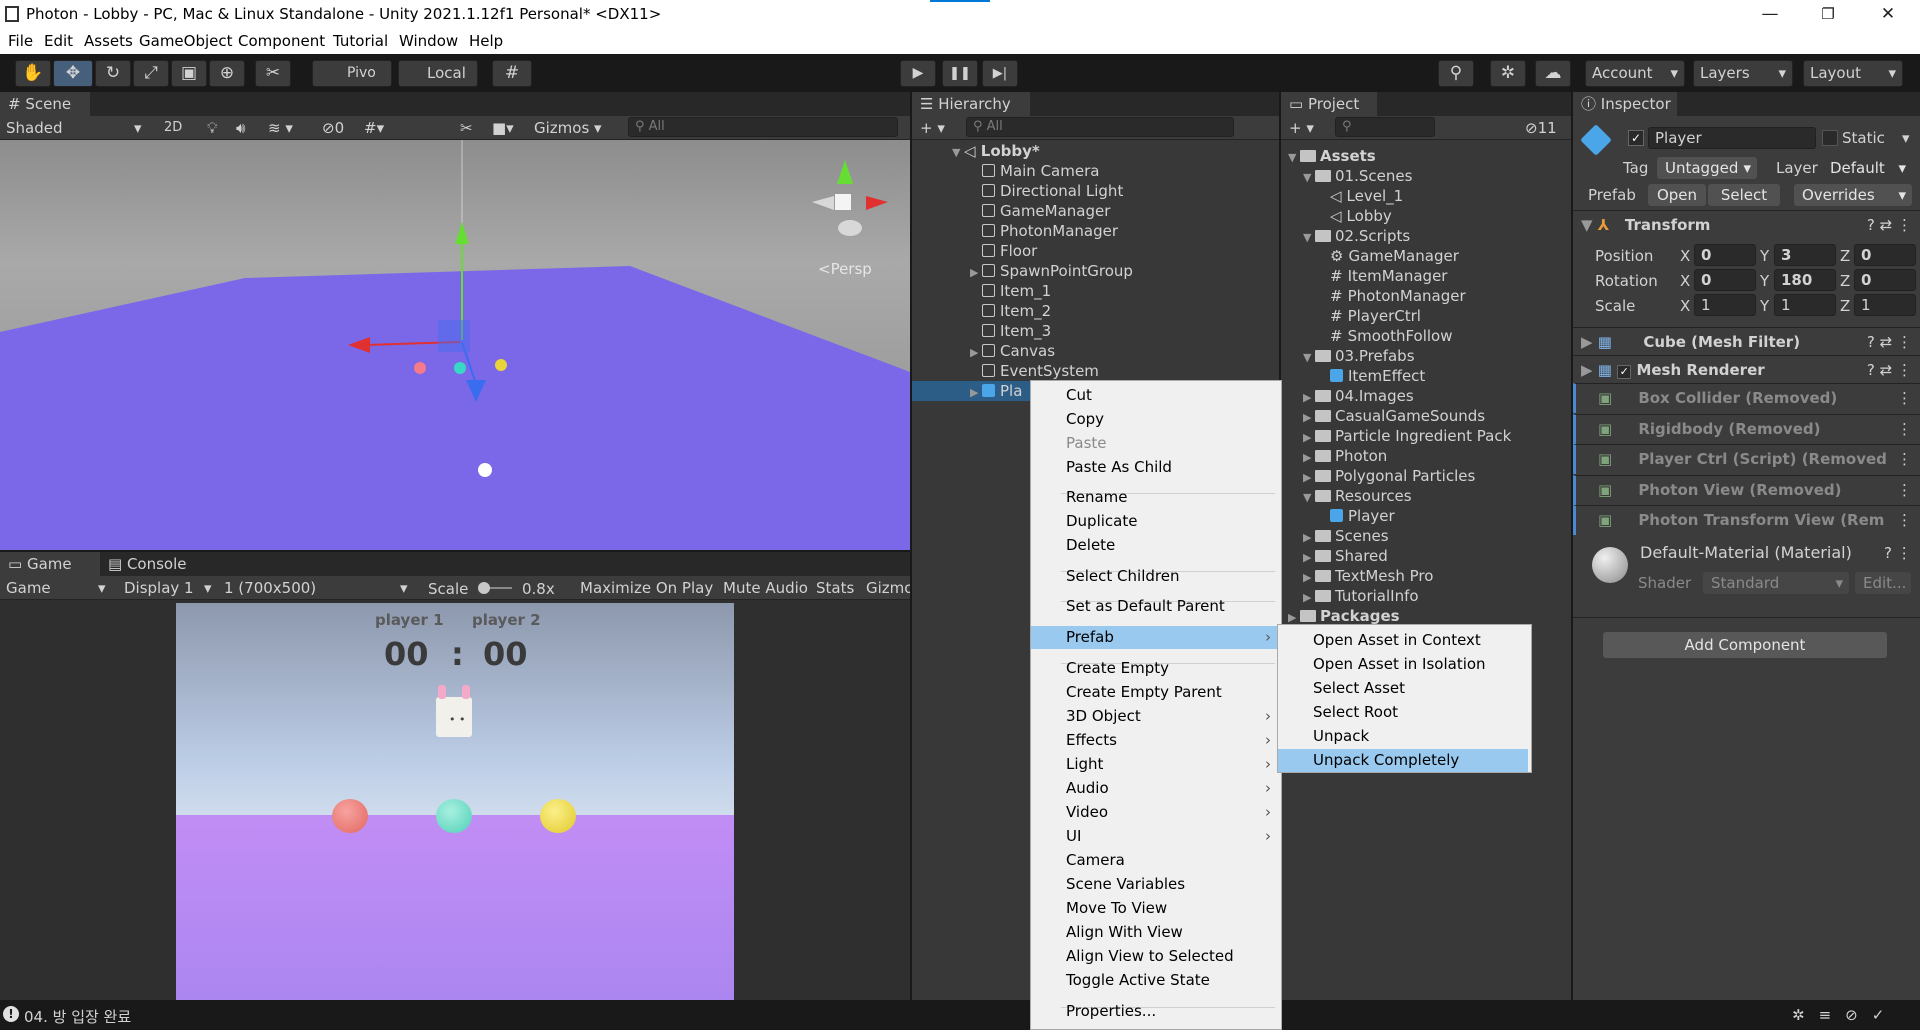  What do you see at coordinates (1329, 104) in the screenshot?
I see `tab-project: ▭ Project` at bounding box center [1329, 104].